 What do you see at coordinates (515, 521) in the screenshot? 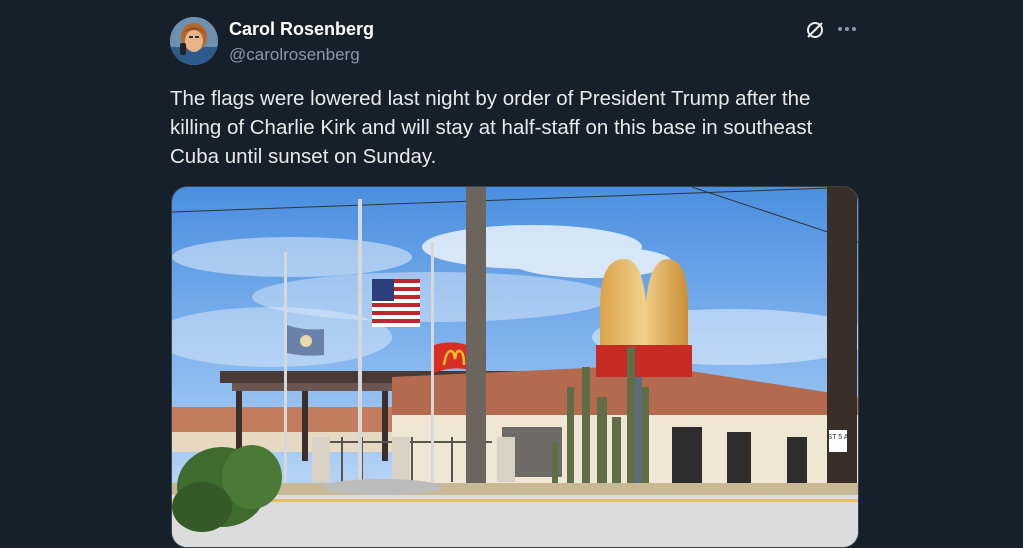
I see `pavement` at bounding box center [515, 521].